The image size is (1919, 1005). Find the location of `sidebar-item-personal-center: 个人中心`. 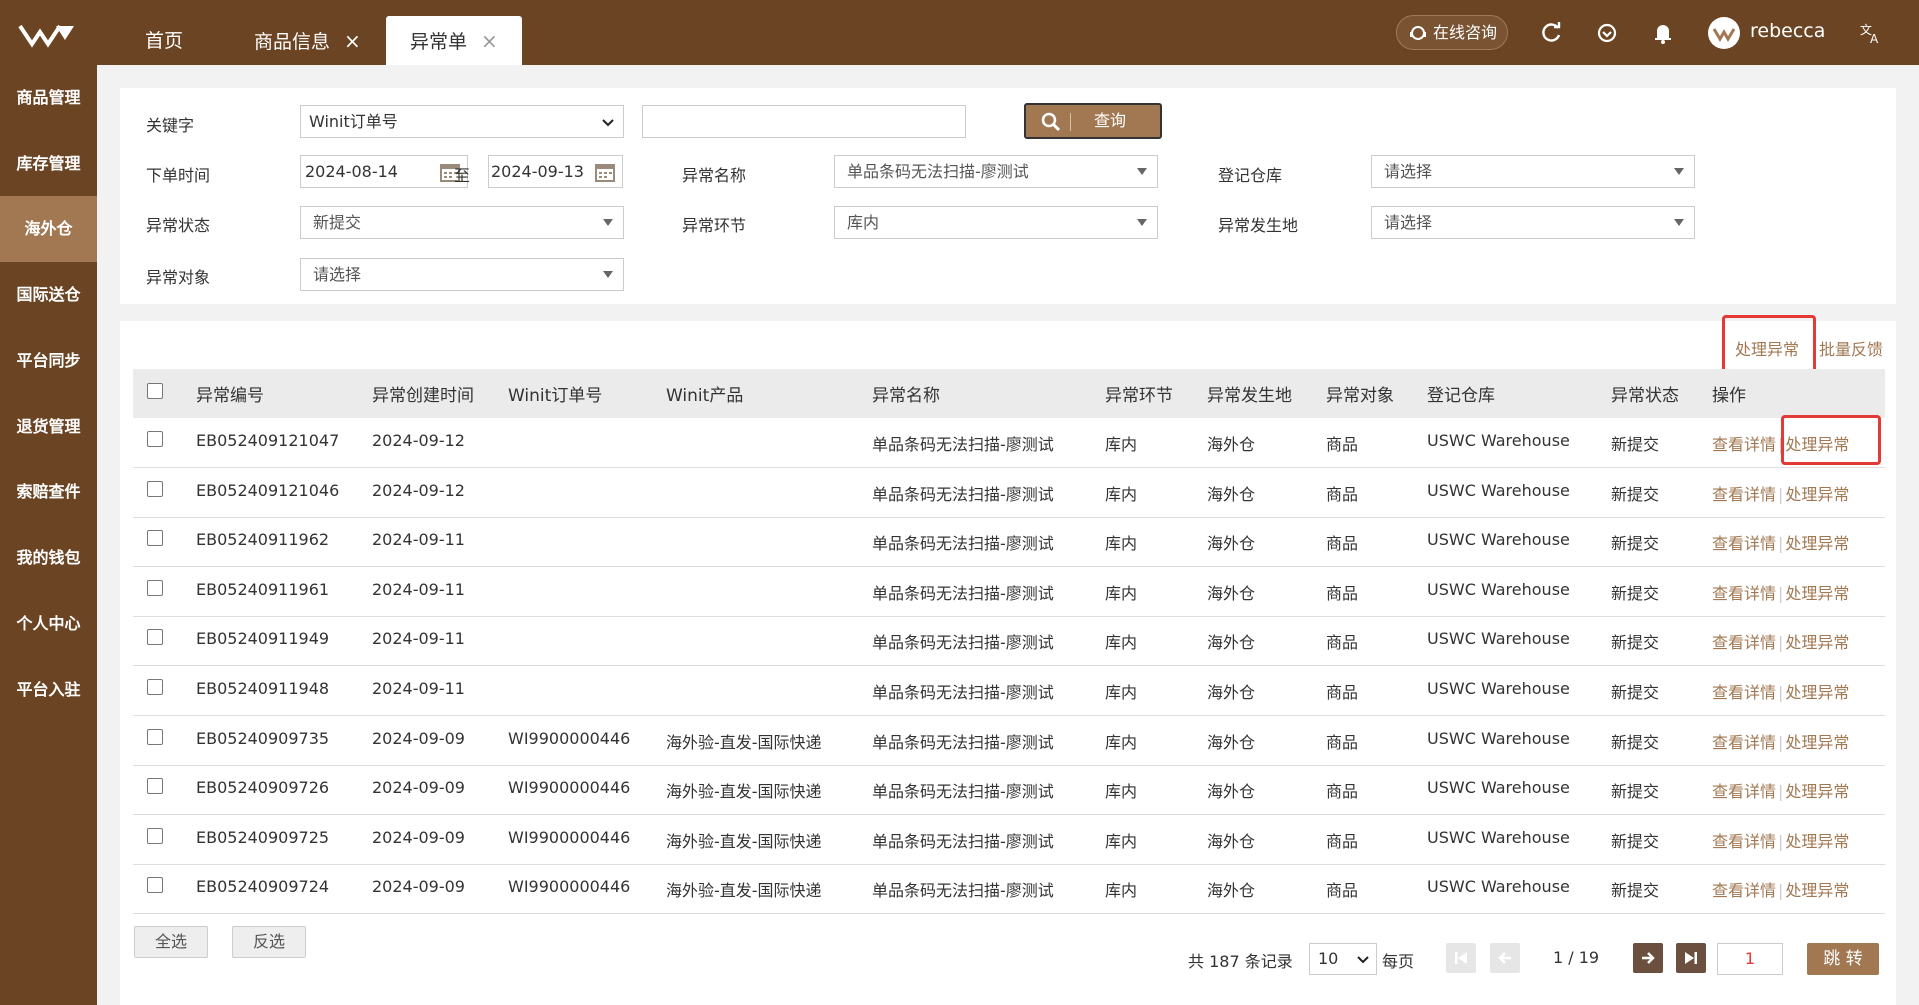

sidebar-item-personal-center: 个人中心 is located at coordinates (48, 624).